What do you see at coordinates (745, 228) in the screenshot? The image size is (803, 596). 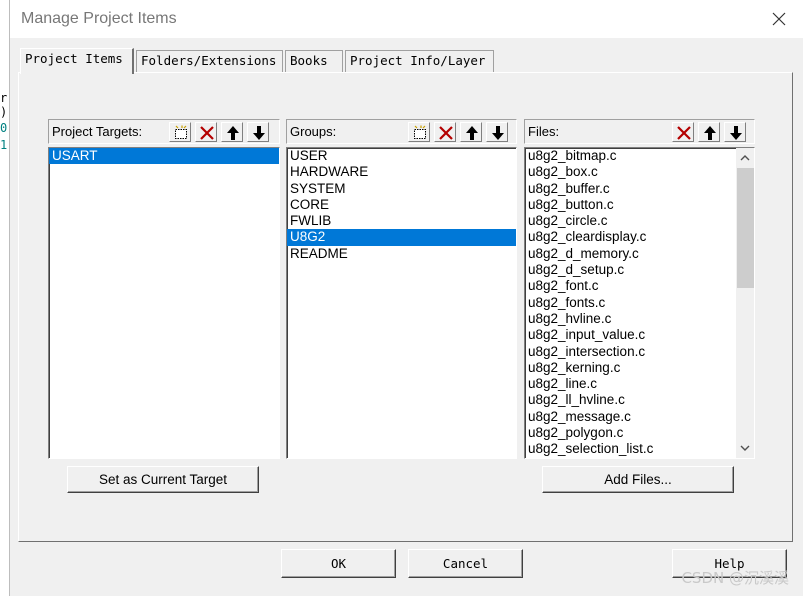 I see `scroll-thumb` at bounding box center [745, 228].